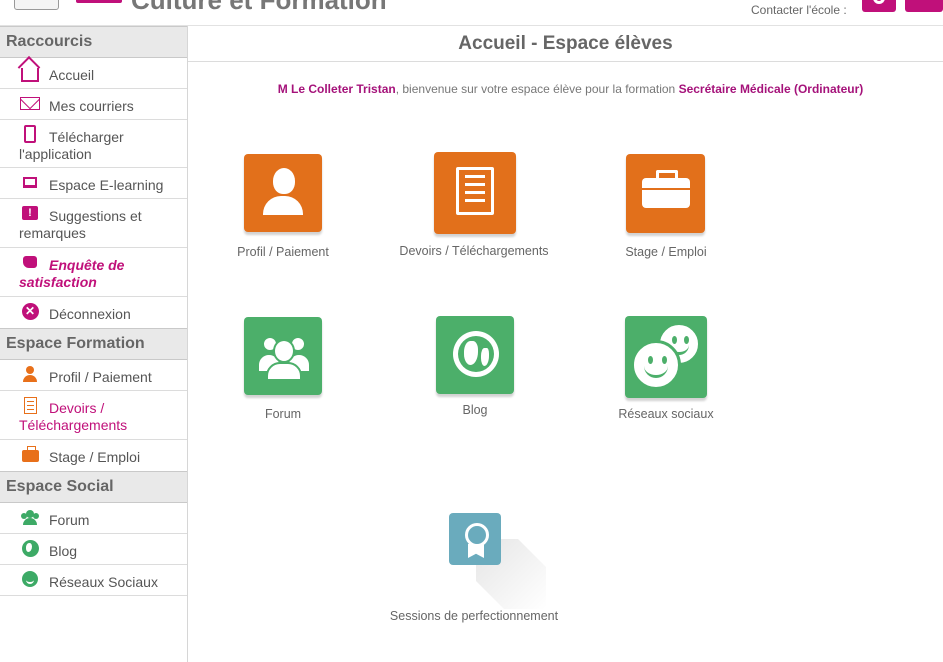 The width and height of the screenshot is (943, 662). I want to click on thumbs-up-icon, so click(30, 262).